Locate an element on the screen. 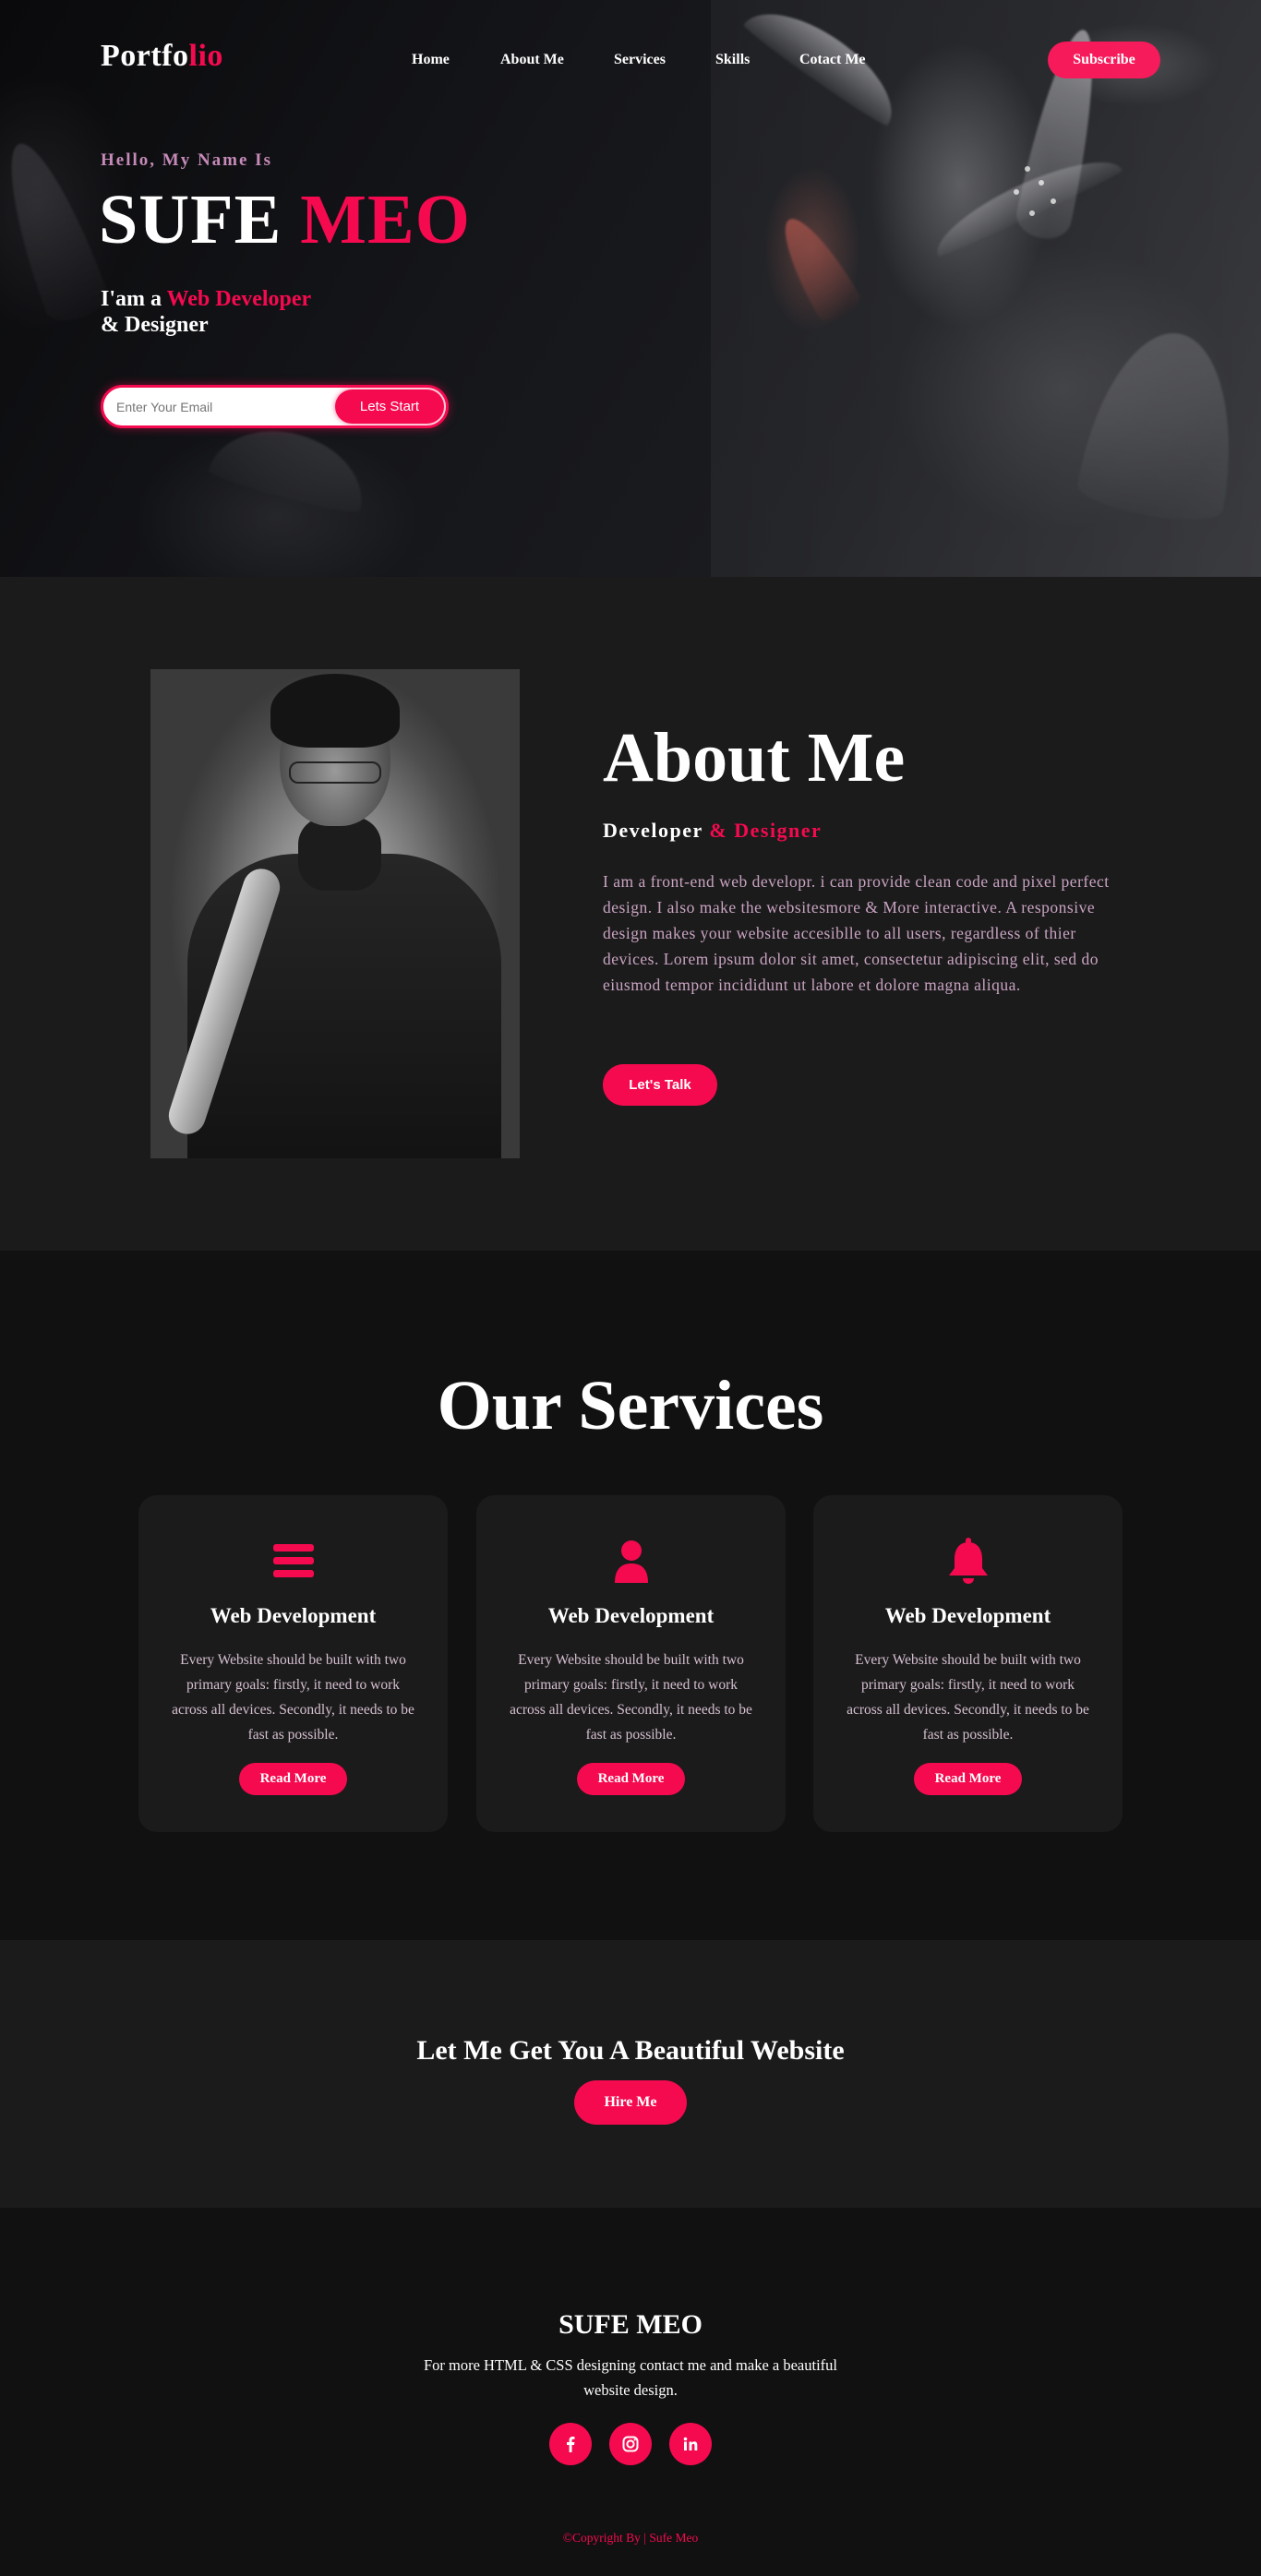  nav-item-services: Services is located at coordinates (640, 60).